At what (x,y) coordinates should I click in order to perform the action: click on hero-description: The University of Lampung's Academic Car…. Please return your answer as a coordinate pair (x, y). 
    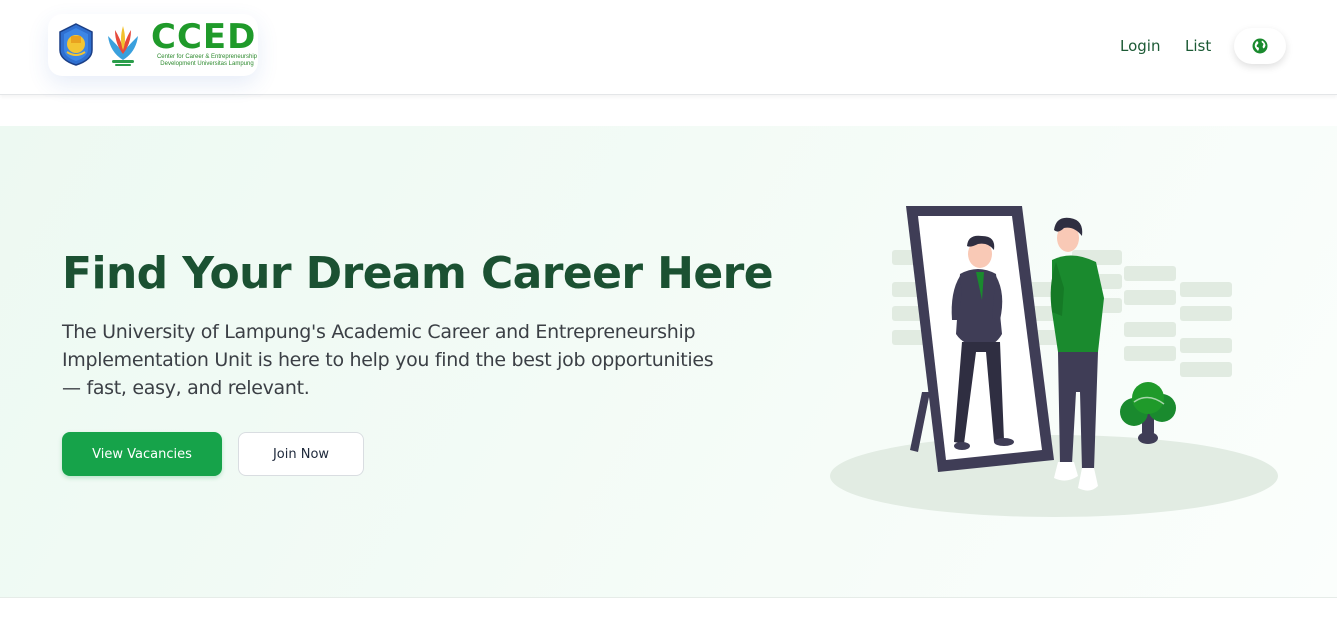
    Looking at the image, I should click on (388, 360).